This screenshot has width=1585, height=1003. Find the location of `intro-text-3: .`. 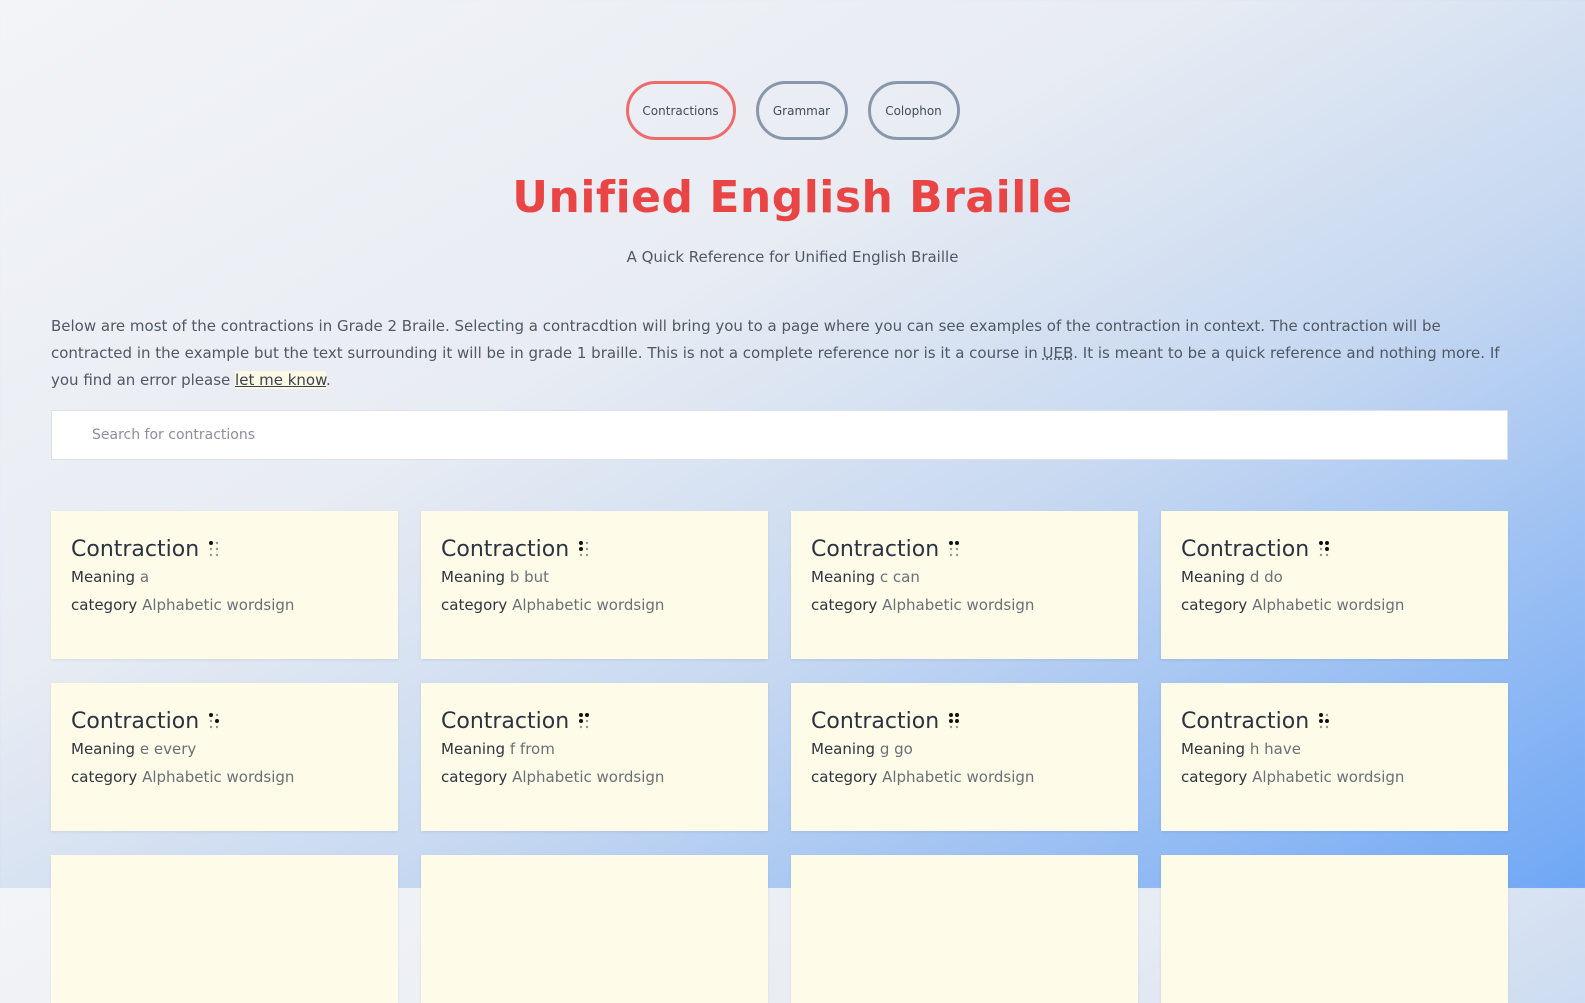

intro-text-3: . is located at coordinates (328, 380).